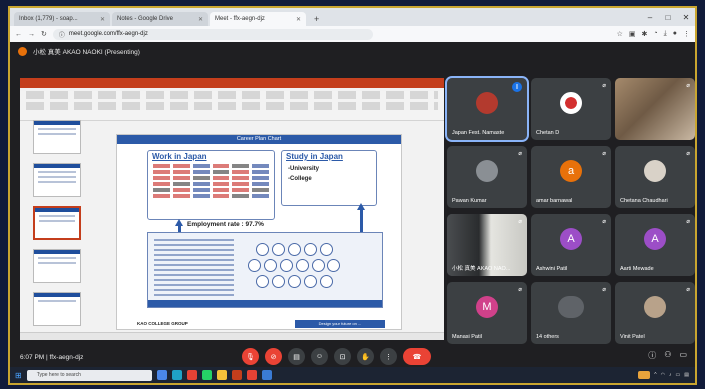 The image size is (705, 389). I want to click on participant-tile: ⌀ Chetan D, so click(571, 109).